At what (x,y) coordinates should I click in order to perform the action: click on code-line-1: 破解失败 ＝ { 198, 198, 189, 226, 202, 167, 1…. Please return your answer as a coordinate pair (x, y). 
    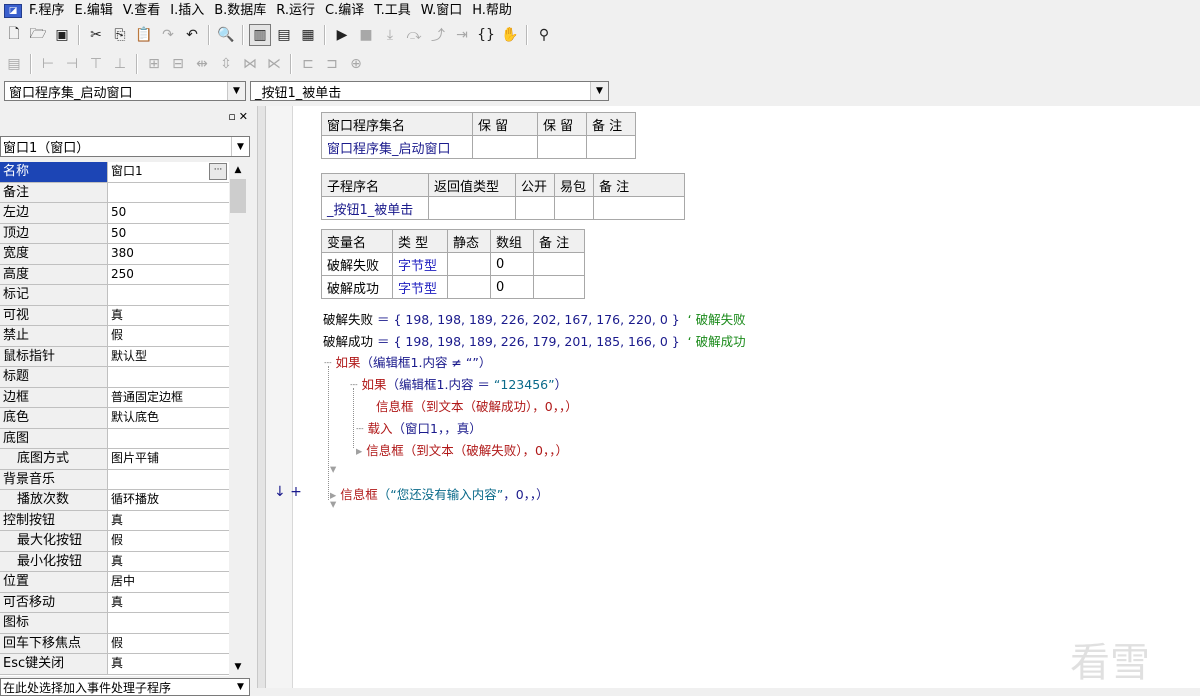
    Looking at the image, I should click on (534, 318).